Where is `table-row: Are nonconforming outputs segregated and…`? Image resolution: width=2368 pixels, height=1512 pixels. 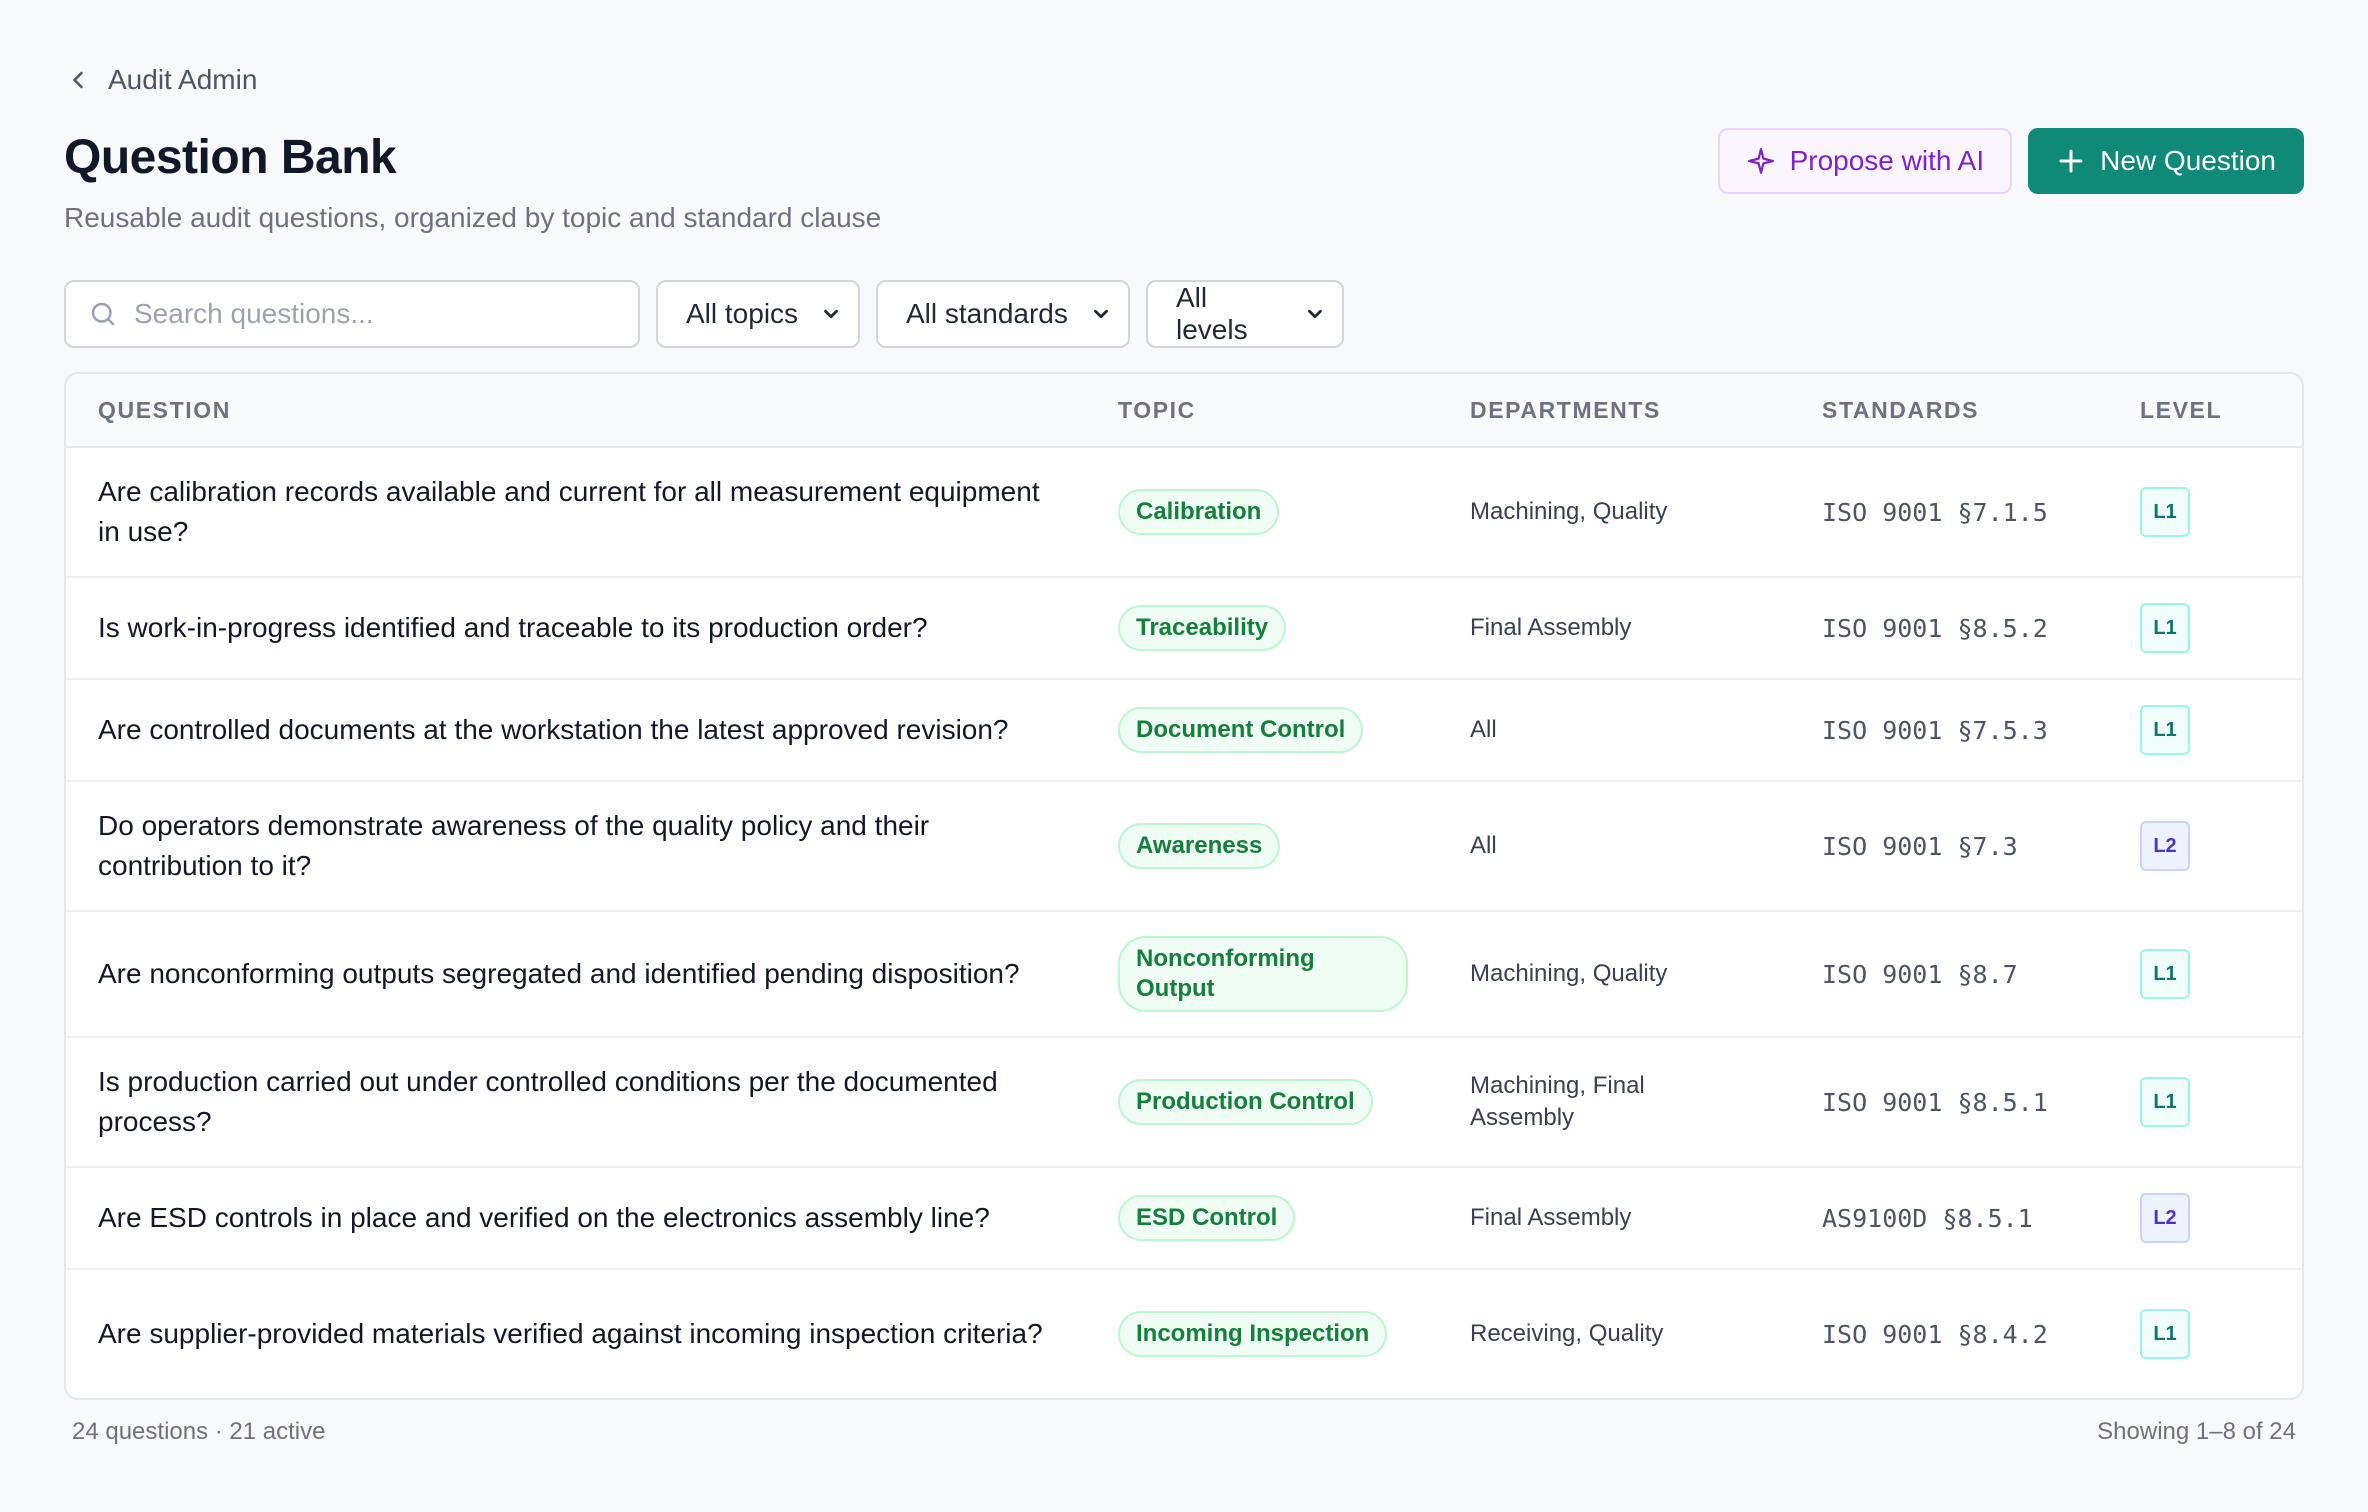 table-row: Are nonconforming outputs segregated and… is located at coordinates (1184, 975).